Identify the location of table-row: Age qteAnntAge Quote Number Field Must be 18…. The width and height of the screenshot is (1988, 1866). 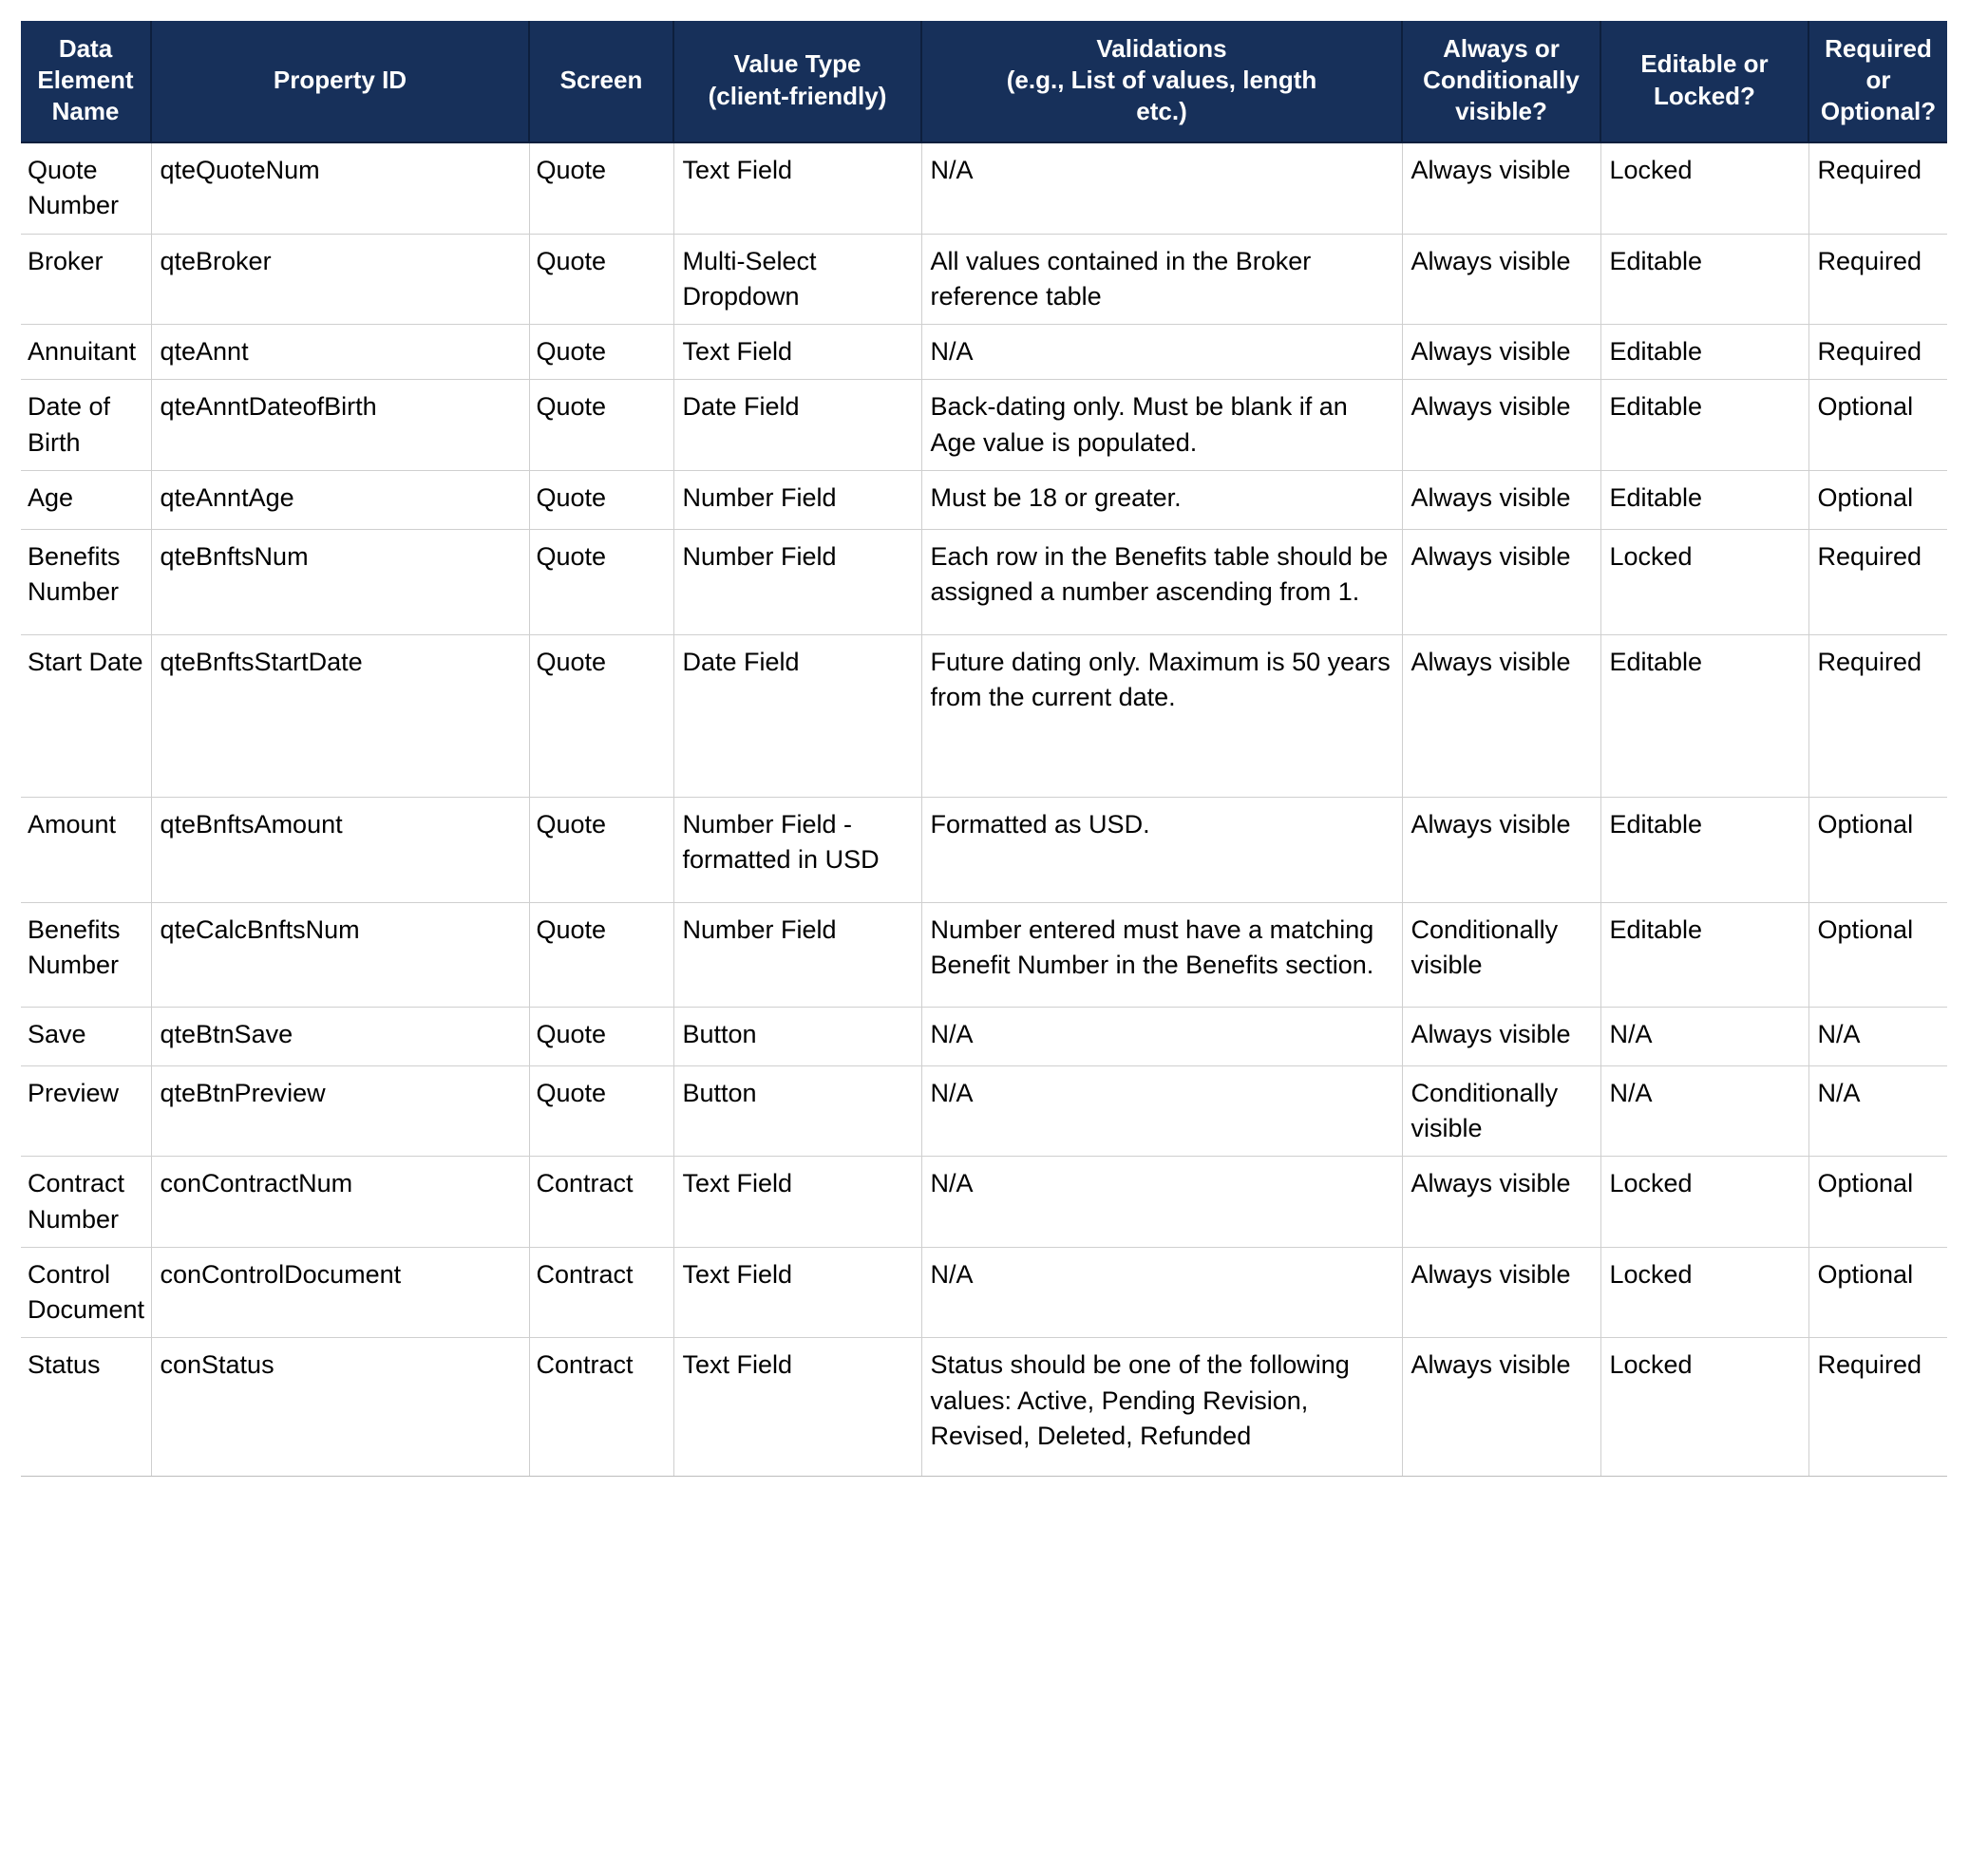
(984, 500).